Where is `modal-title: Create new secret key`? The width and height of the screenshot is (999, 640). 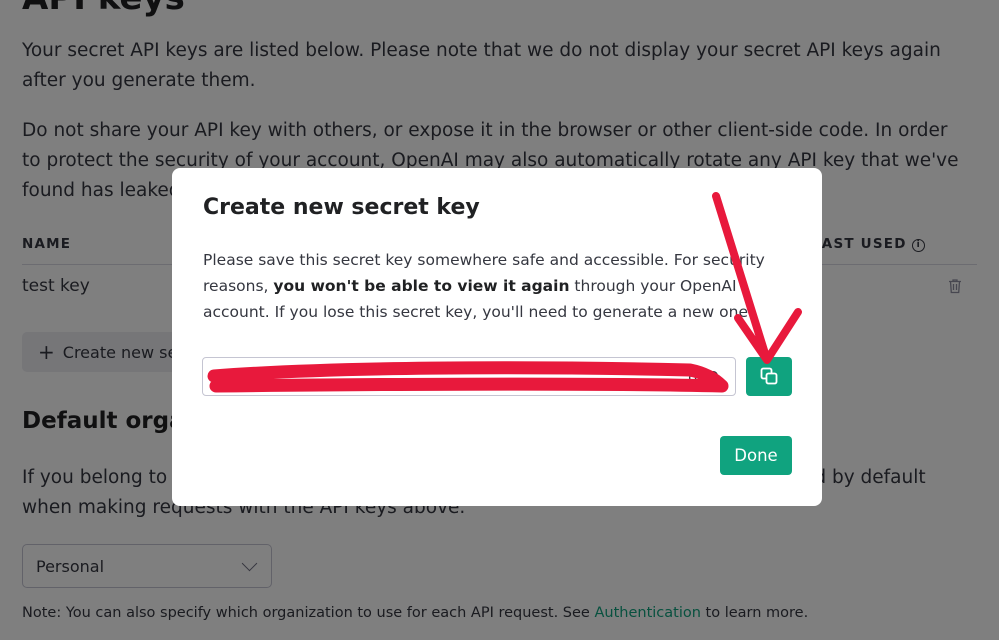 modal-title: Create new secret key is located at coordinates (341, 207).